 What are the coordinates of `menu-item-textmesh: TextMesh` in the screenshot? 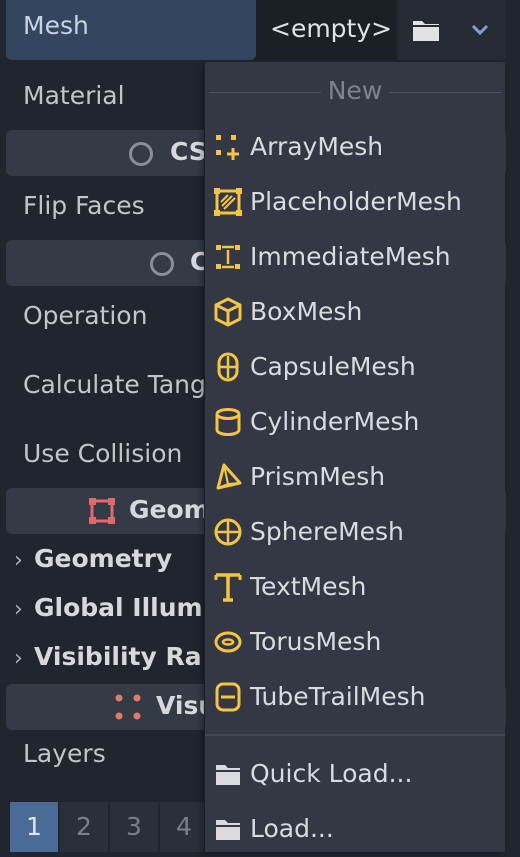 It's located at (355, 587).